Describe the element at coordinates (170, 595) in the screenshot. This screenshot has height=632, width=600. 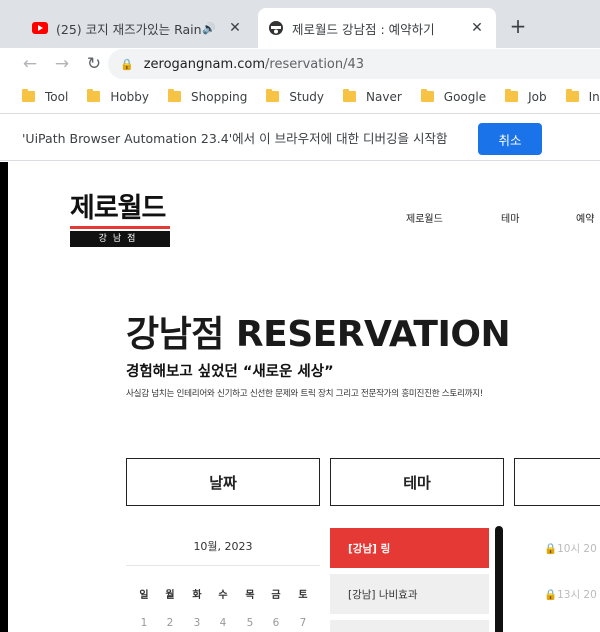
I see `weekday-label: 월` at that location.